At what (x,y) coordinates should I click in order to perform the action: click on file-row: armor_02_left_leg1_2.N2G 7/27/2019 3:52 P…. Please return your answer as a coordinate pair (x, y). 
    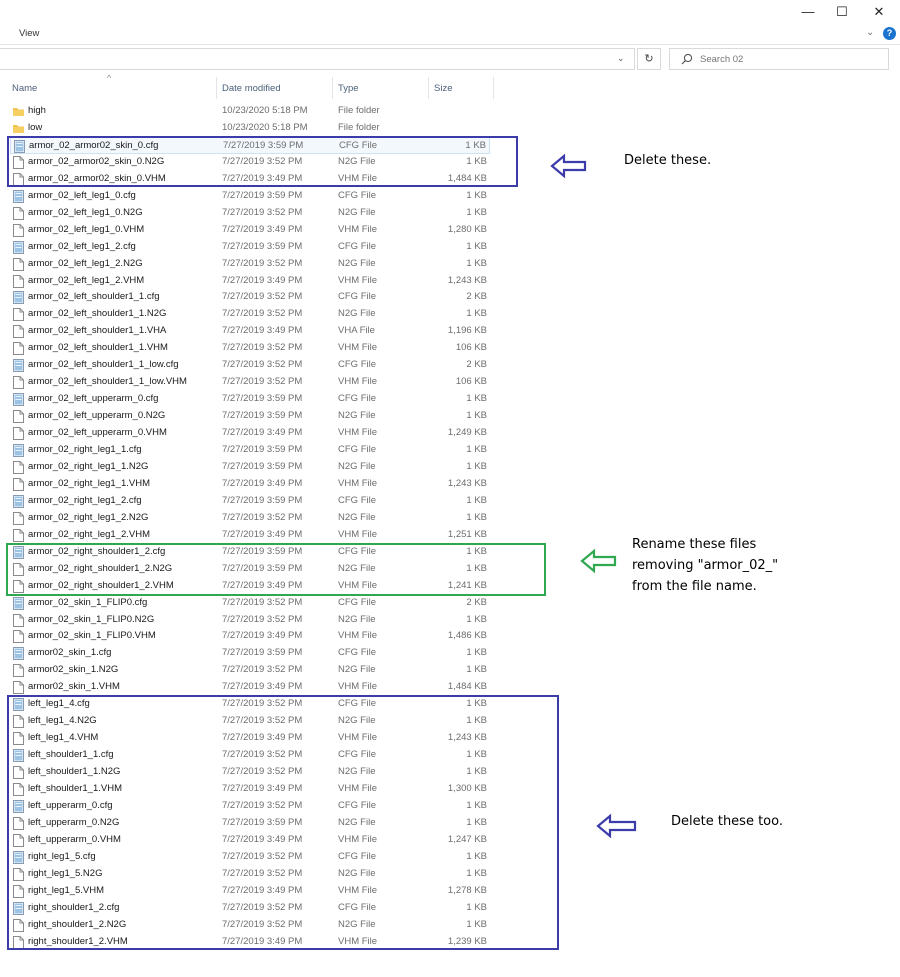
    Looking at the image, I should click on (250, 264).